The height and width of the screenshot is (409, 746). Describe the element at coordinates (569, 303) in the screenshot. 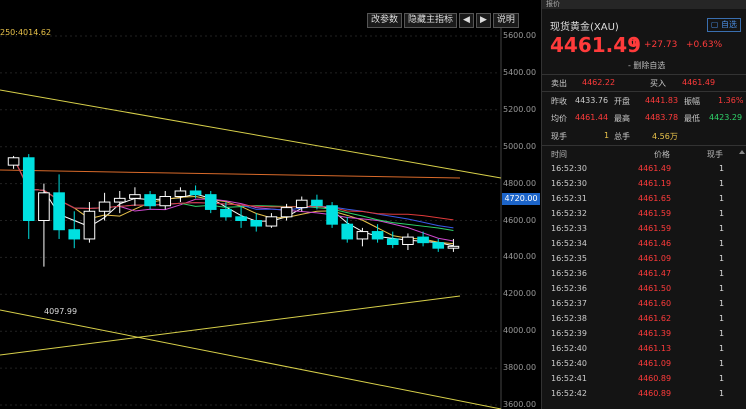

I see `tick-time: 16:52:37` at that location.